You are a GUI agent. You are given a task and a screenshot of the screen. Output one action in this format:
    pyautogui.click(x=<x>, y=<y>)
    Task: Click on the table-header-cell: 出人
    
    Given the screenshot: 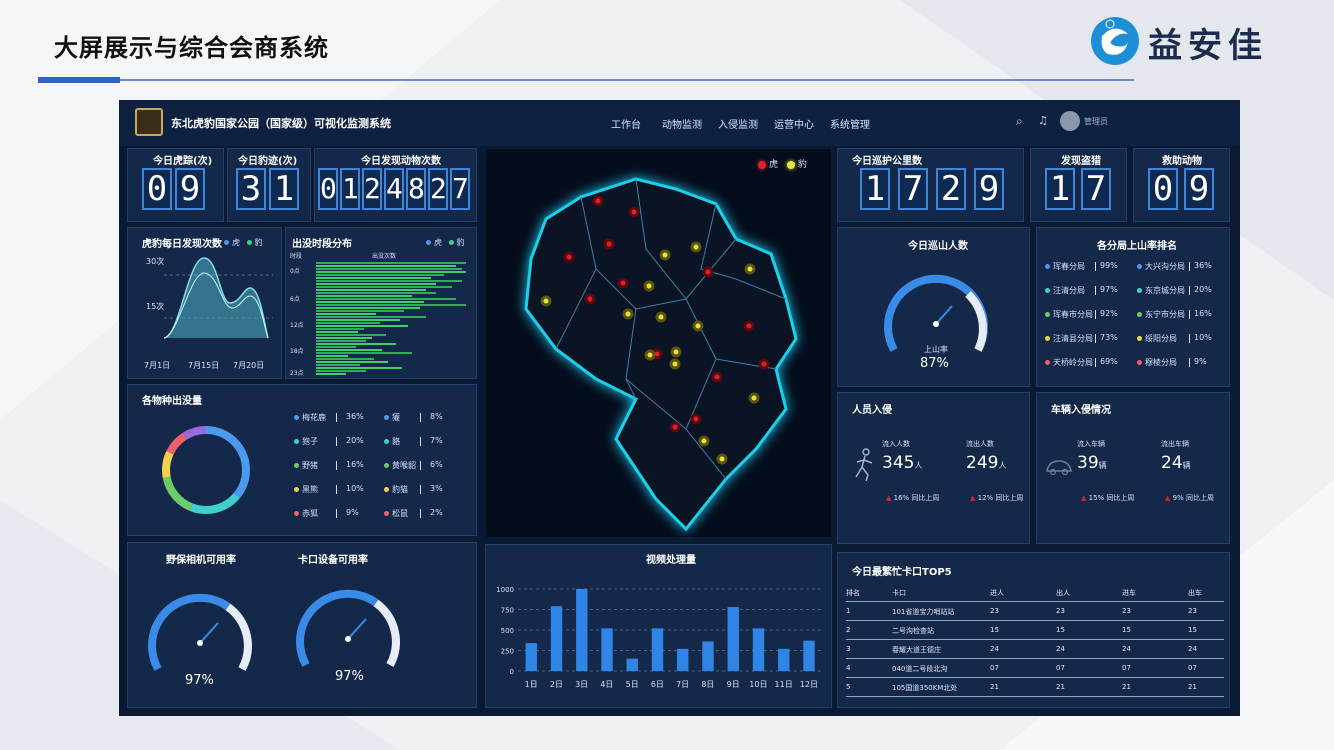 What is the action you would take?
    pyautogui.click(x=1063, y=593)
    